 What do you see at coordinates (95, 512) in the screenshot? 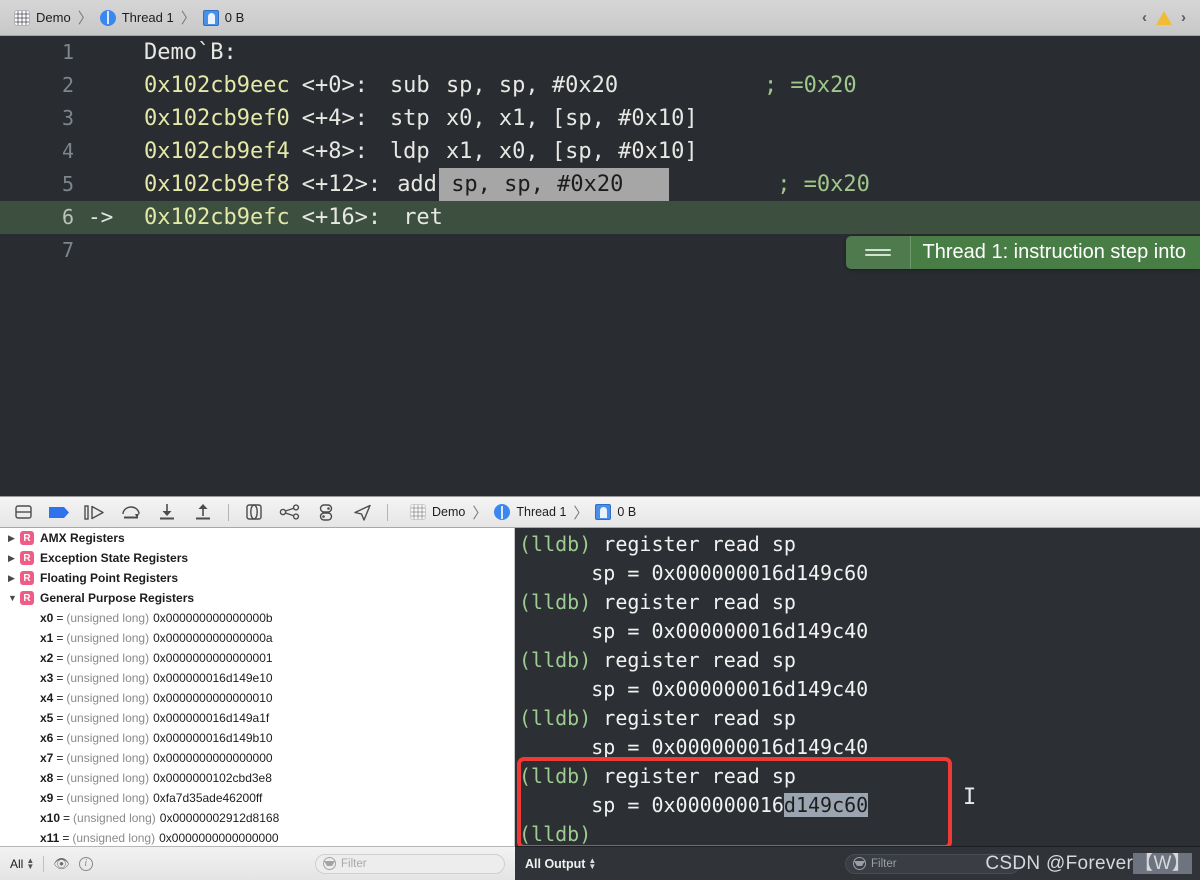
I see `continue-play-icon` at bounding box center [95, 512].